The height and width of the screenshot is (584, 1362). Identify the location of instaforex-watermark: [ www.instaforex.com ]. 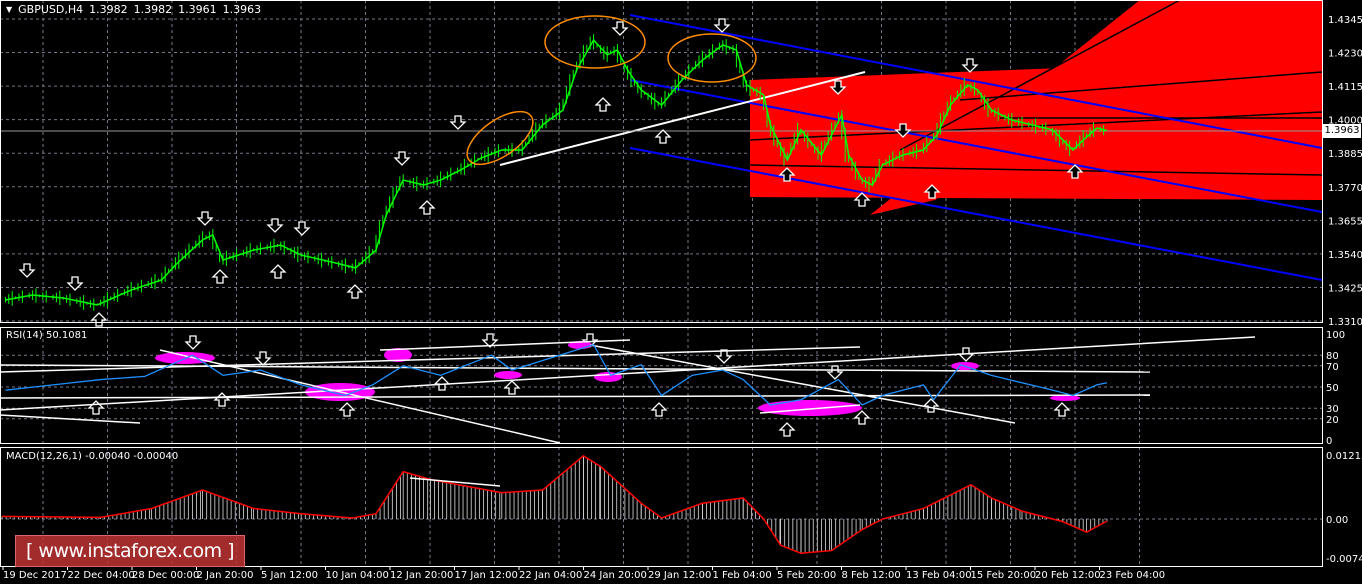
(130, 551).